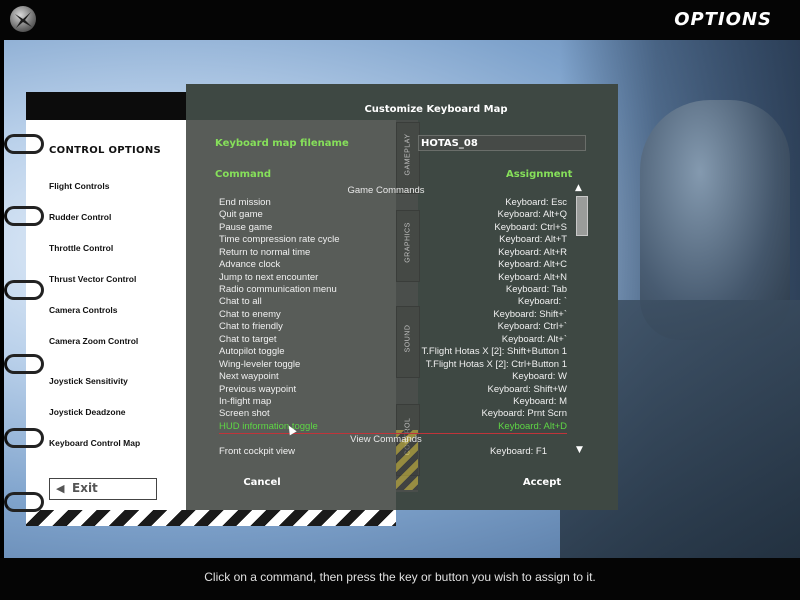 The height and width of the screenshot is (600, 800). I want to click on scroll-up-icon: ▲, so click(580, 188).